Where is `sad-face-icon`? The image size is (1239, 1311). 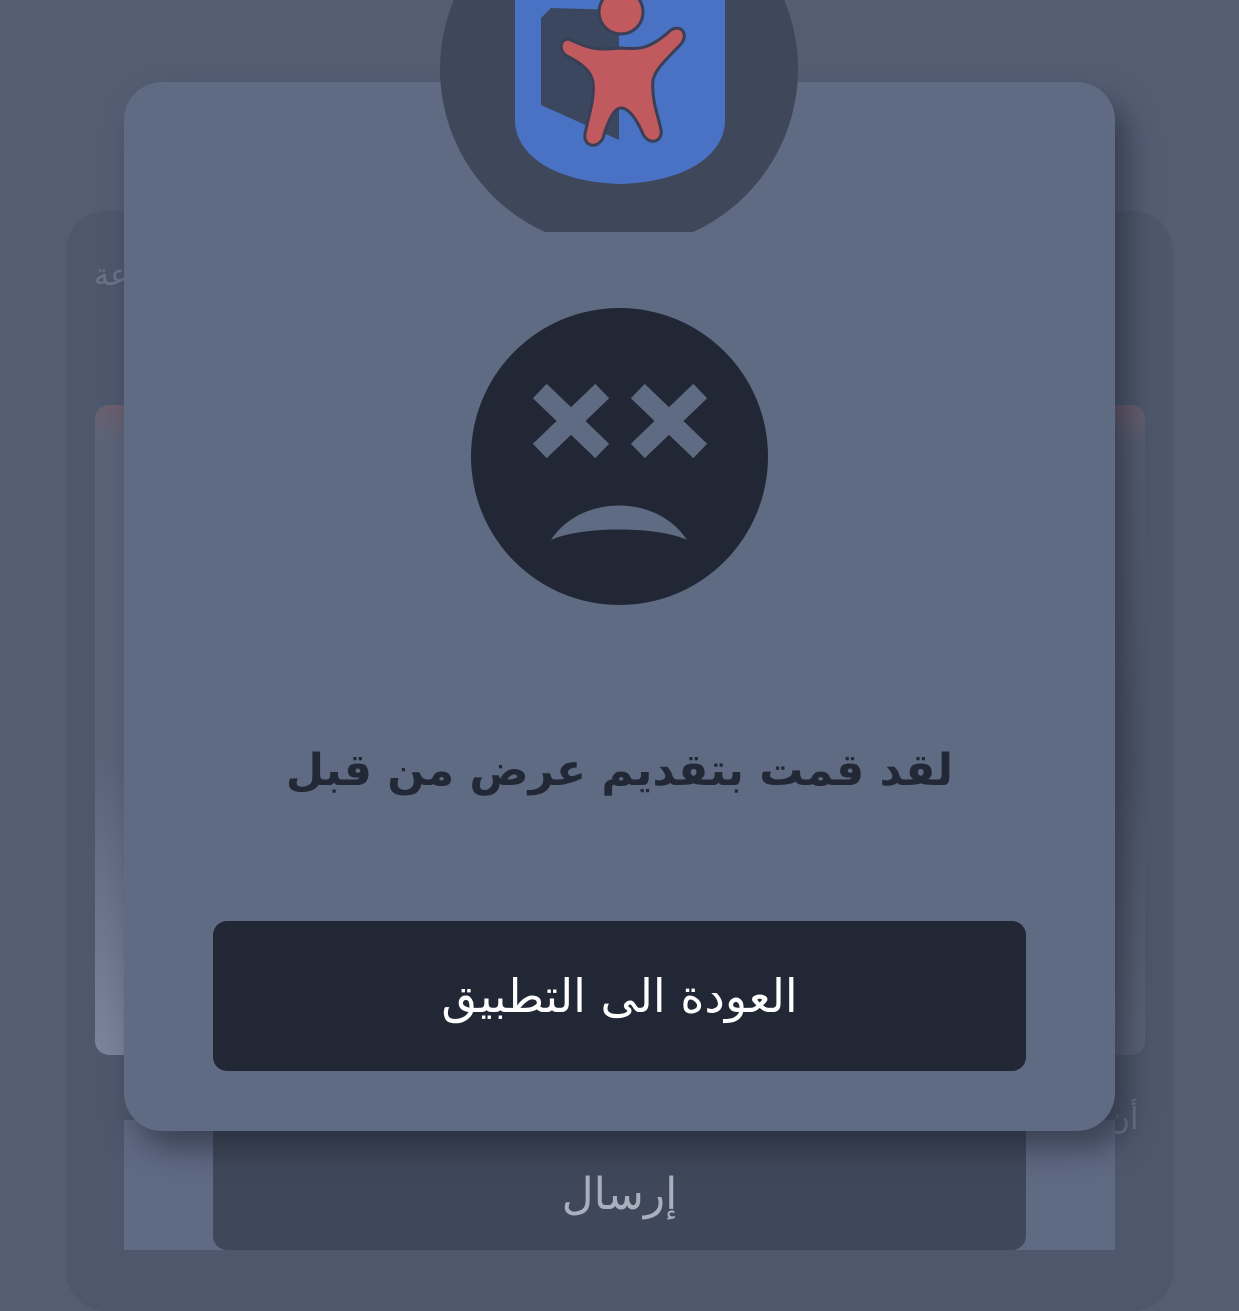 sad-face-icon is located at coordinates (619, 456).